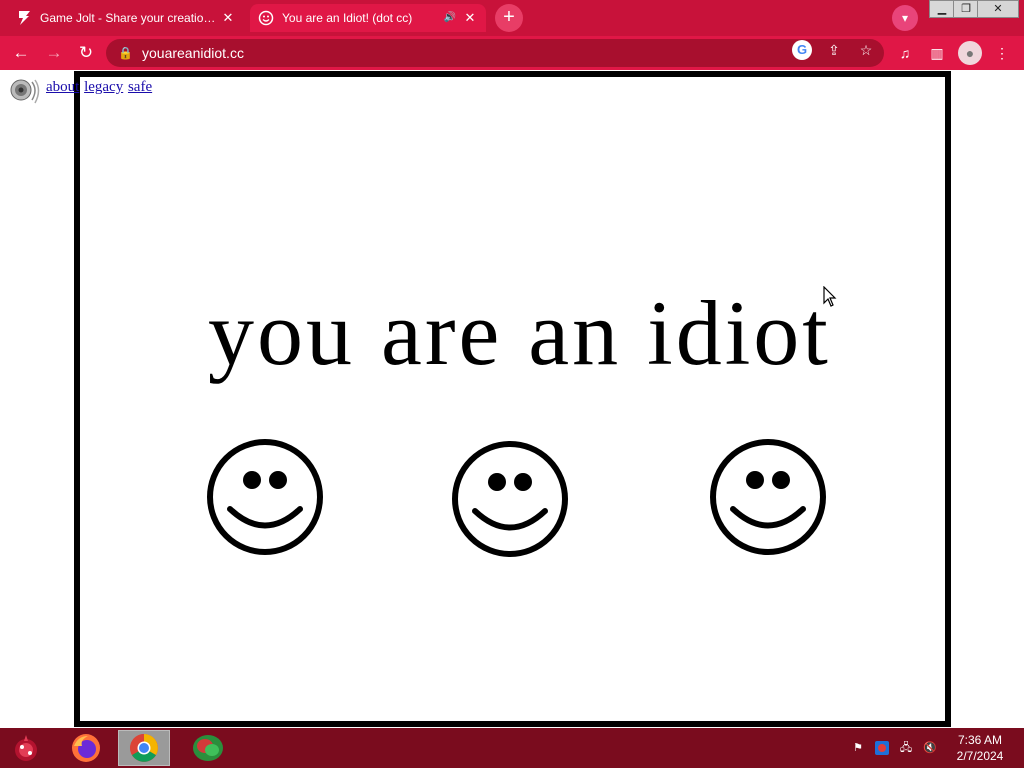  I want to click on clock-time: 7:36 AM, so click(980, 740).